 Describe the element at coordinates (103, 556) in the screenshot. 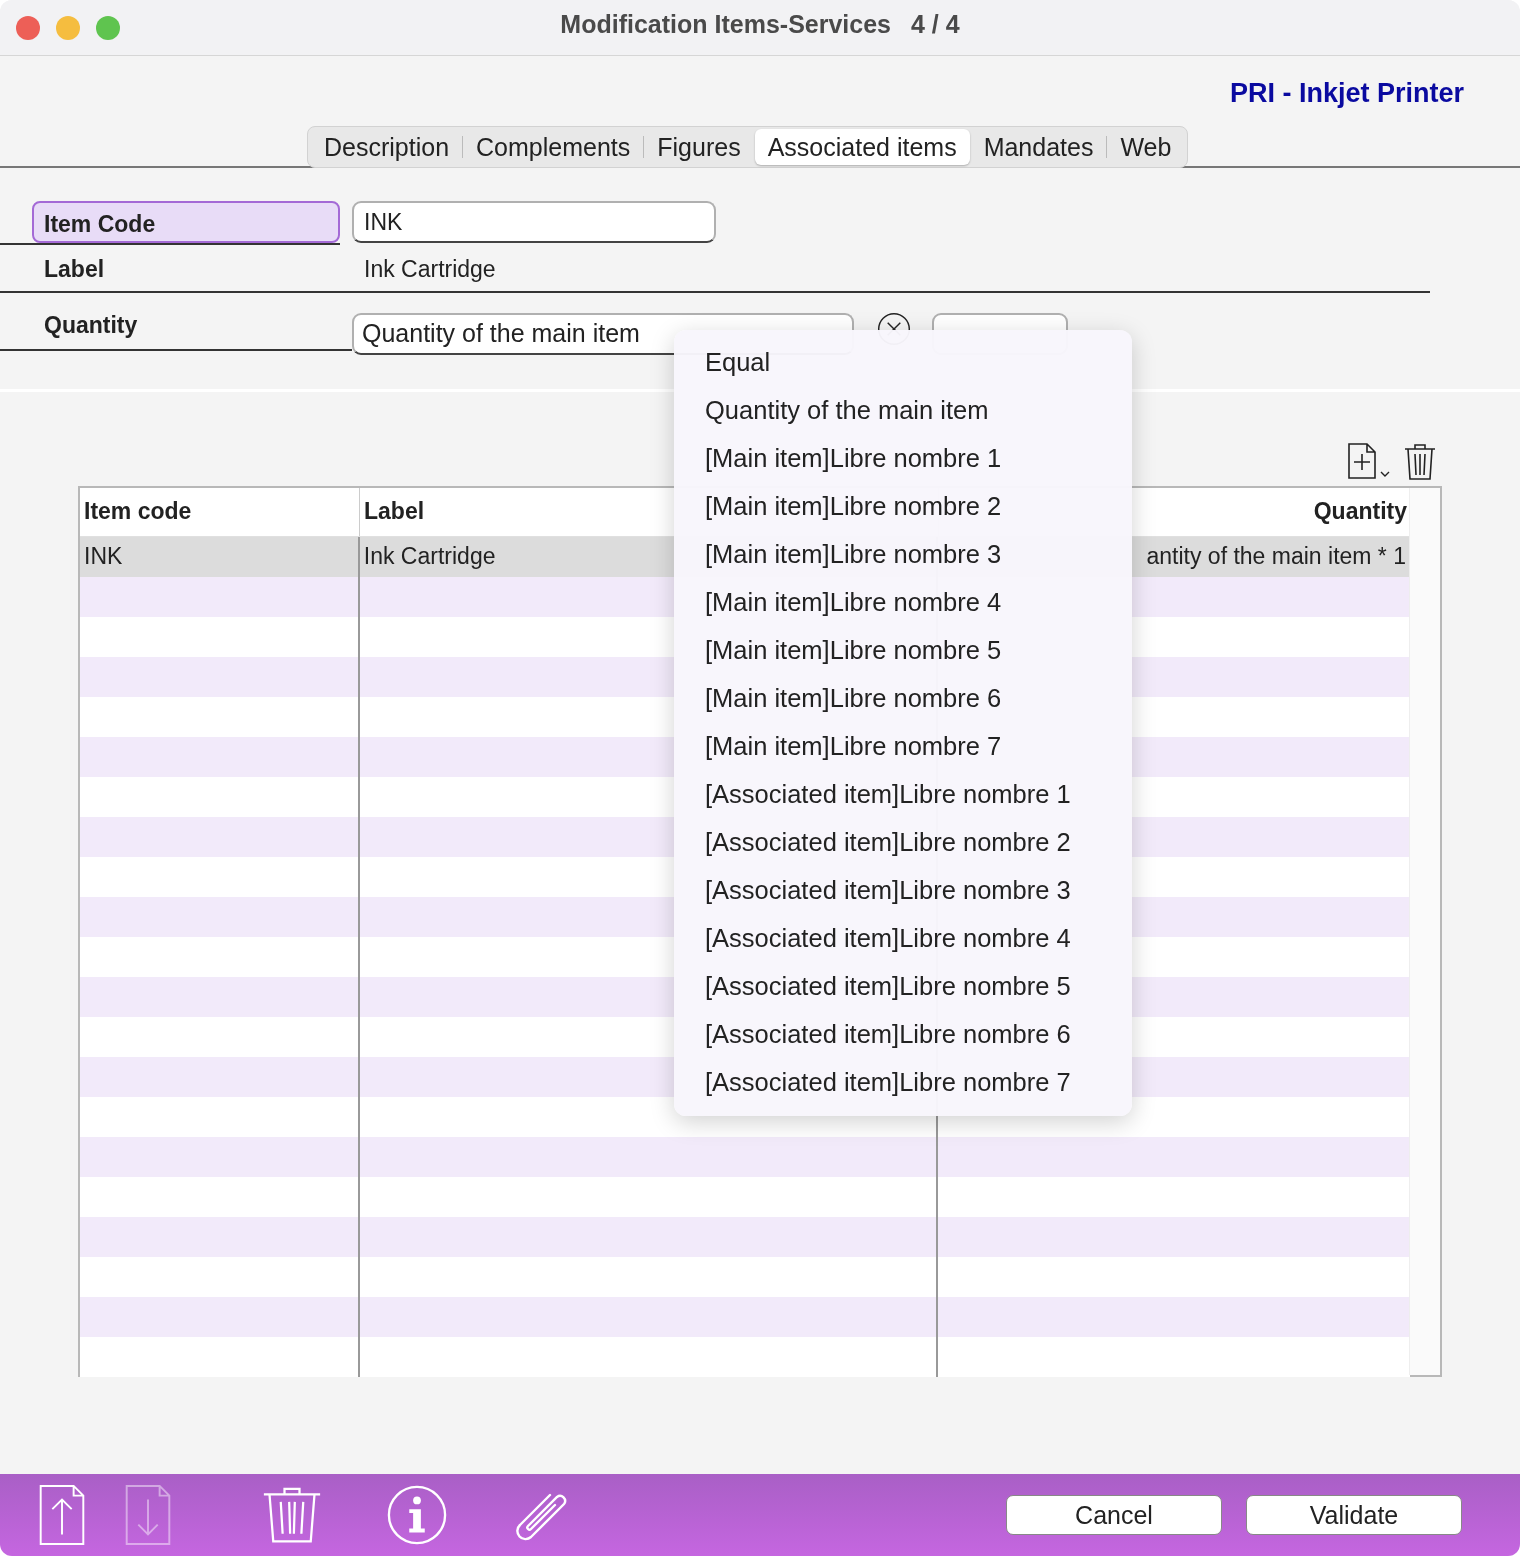

I see `table-cell: INK` at that location.